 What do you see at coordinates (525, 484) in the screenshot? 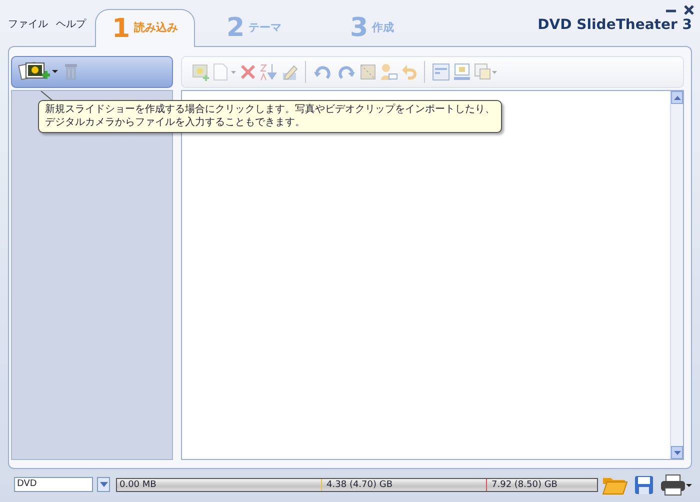
I see `capacity-label: 7.92 (8.50) GB` at bounding box center [525, 484].